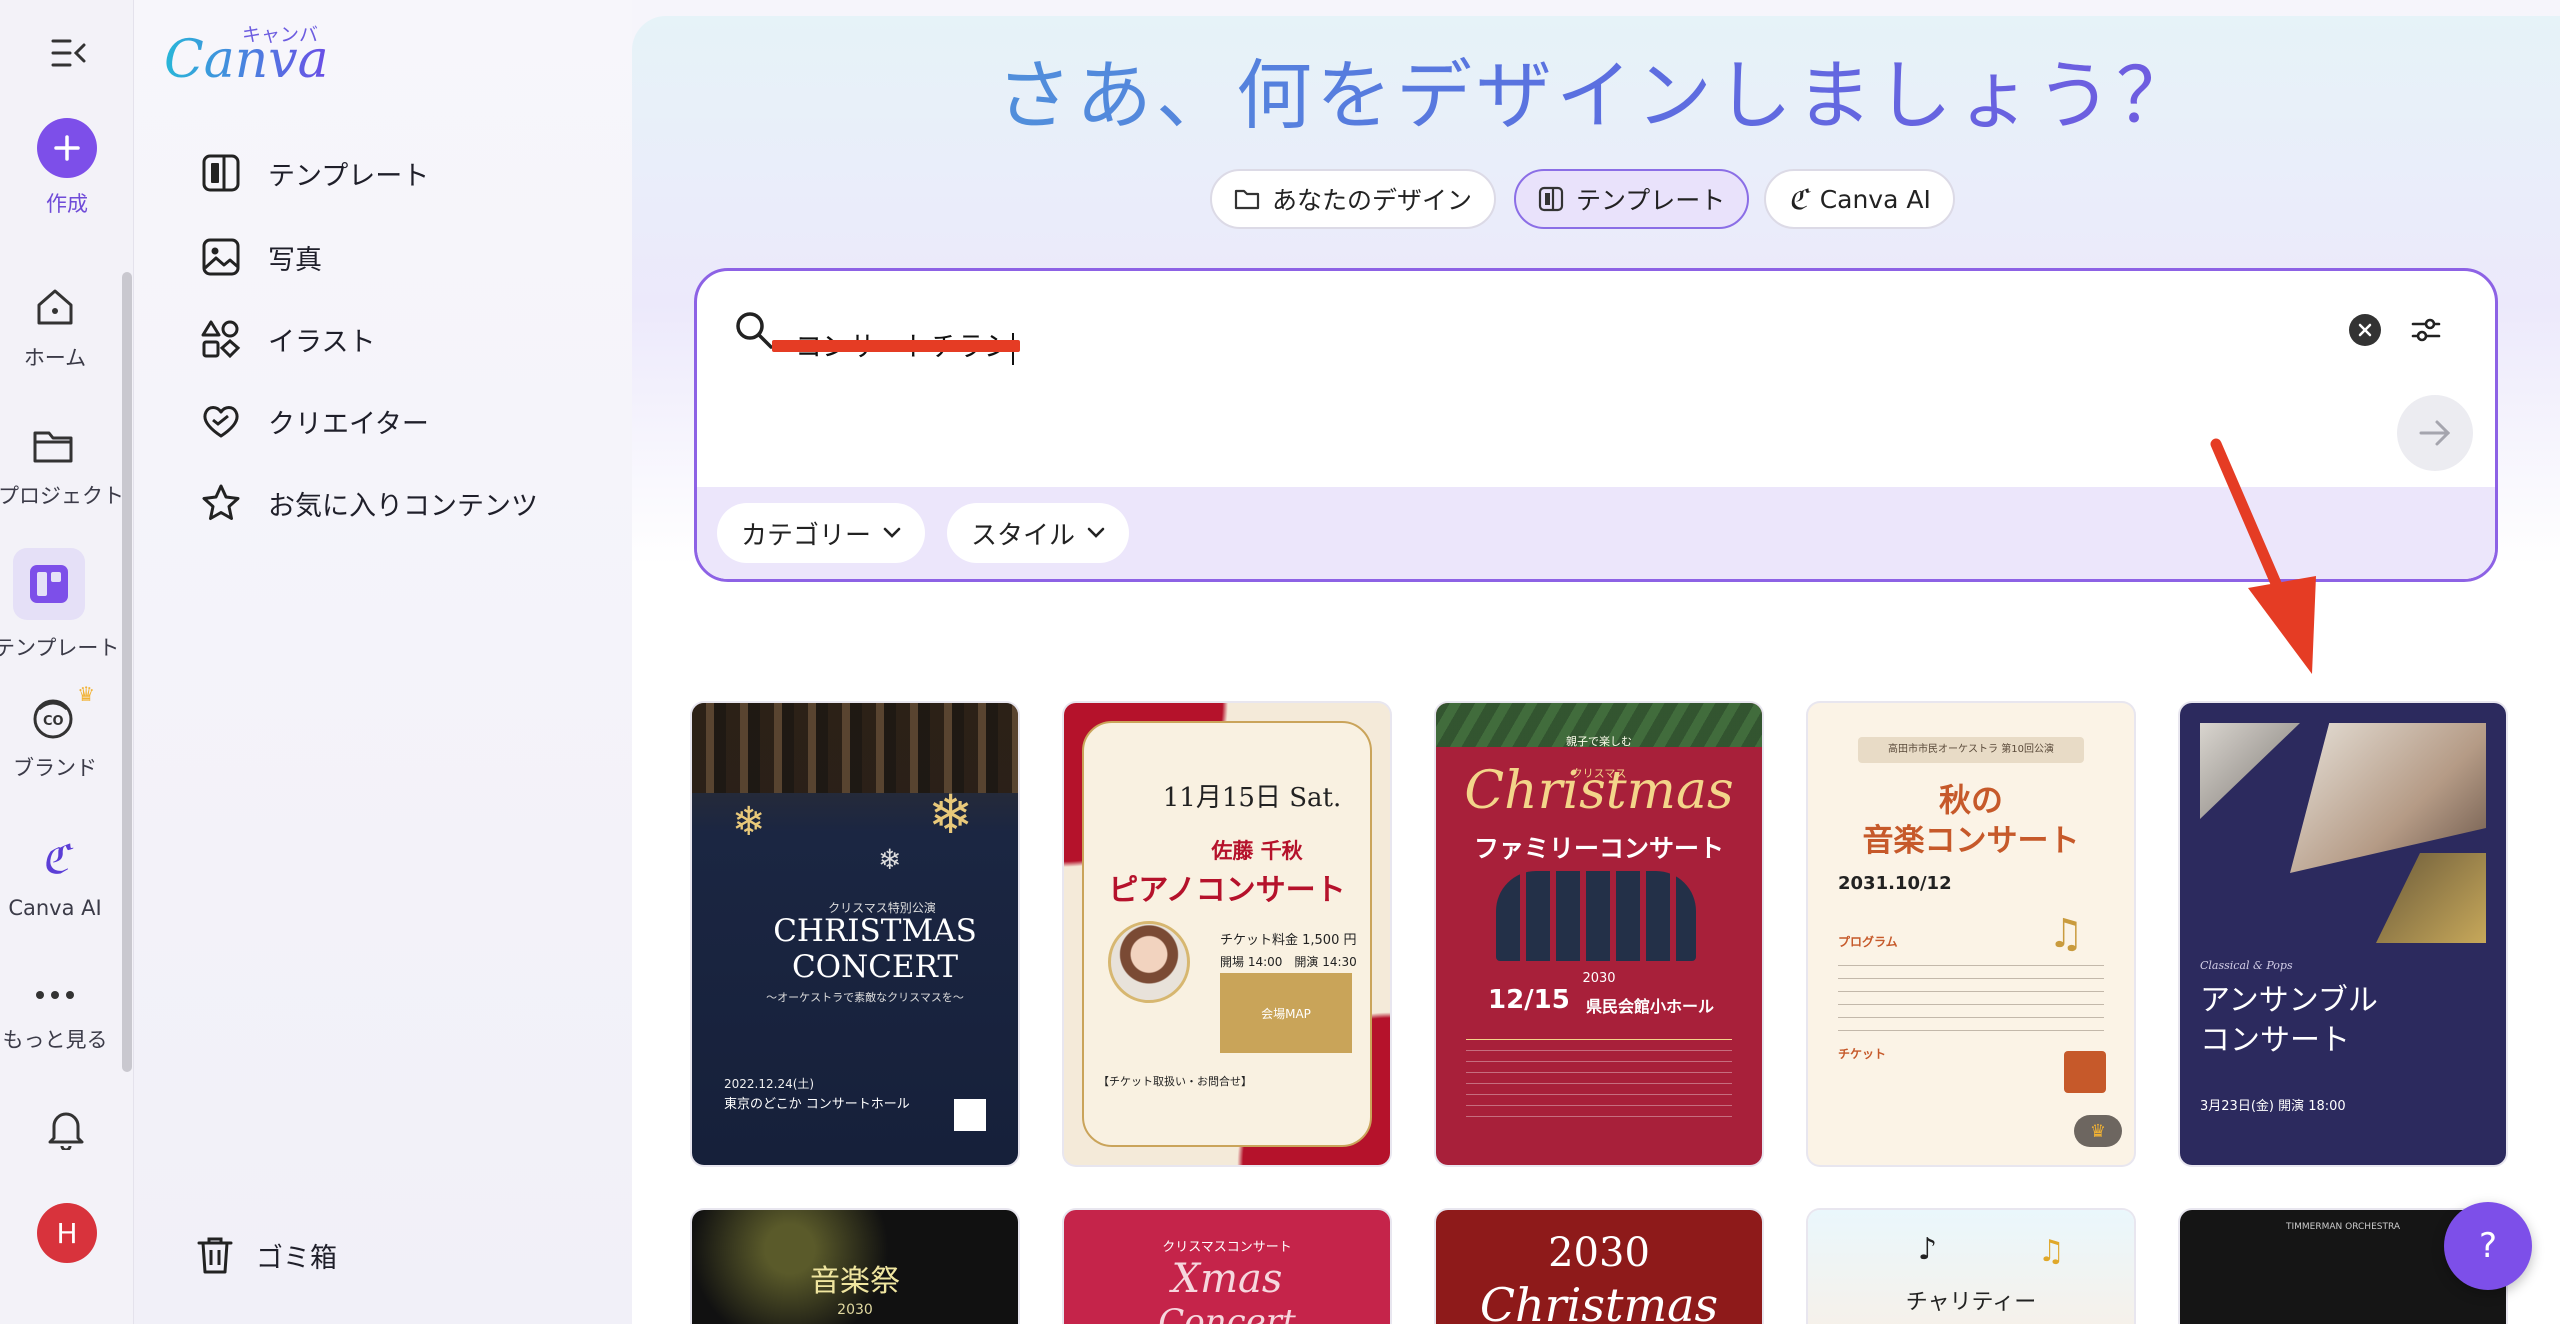 The width and height of the screenshot is (2560, 1324). Describe the element at coordinates (1227, 1247) in the screenshot. I see `card-subtitle: クリスマスコンサート` at that location.